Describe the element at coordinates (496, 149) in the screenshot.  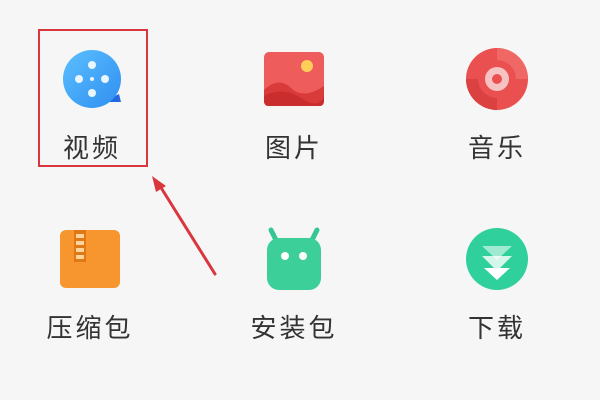
I see `category-label: 音乐` at that location.